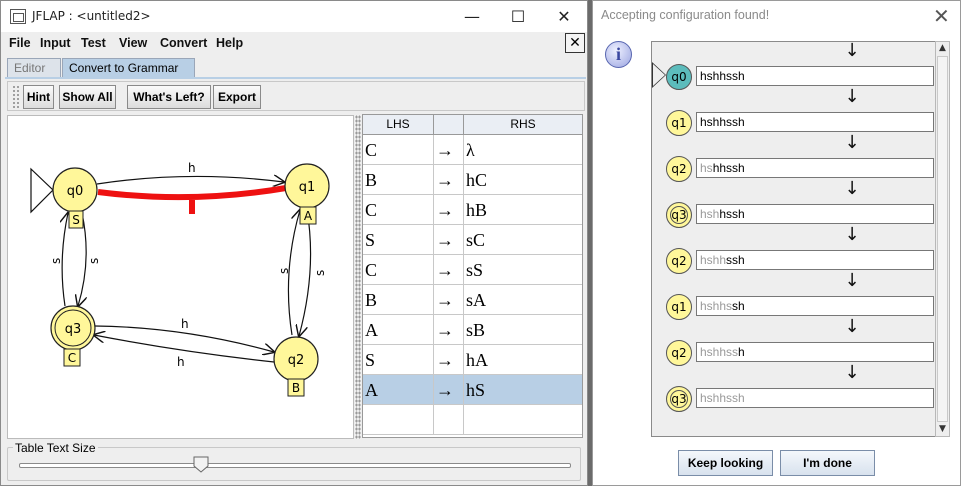 The width and height of the screenshot is (961, 486). Describe the element at coordinates (75, 191) in the screenshot. I see `svg-text: q0` at that location.